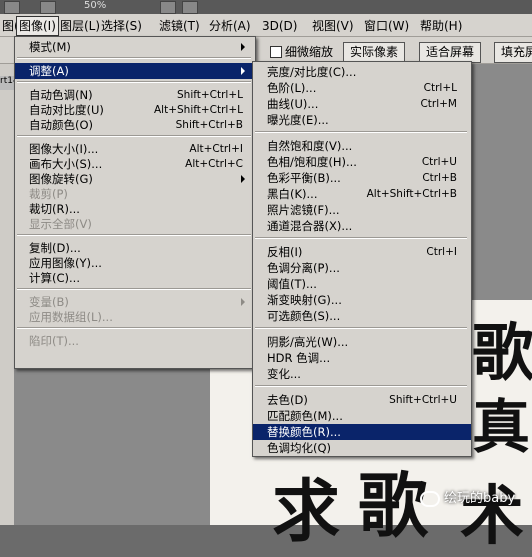 The height and width of the screenshot is (557, 532). What do you see at coordinates (135, 164) in the screenshot?
I see `menu-item-image-9: 画布大小(S)... Alt+Ctrl+C` at bounding box center [135, 164].